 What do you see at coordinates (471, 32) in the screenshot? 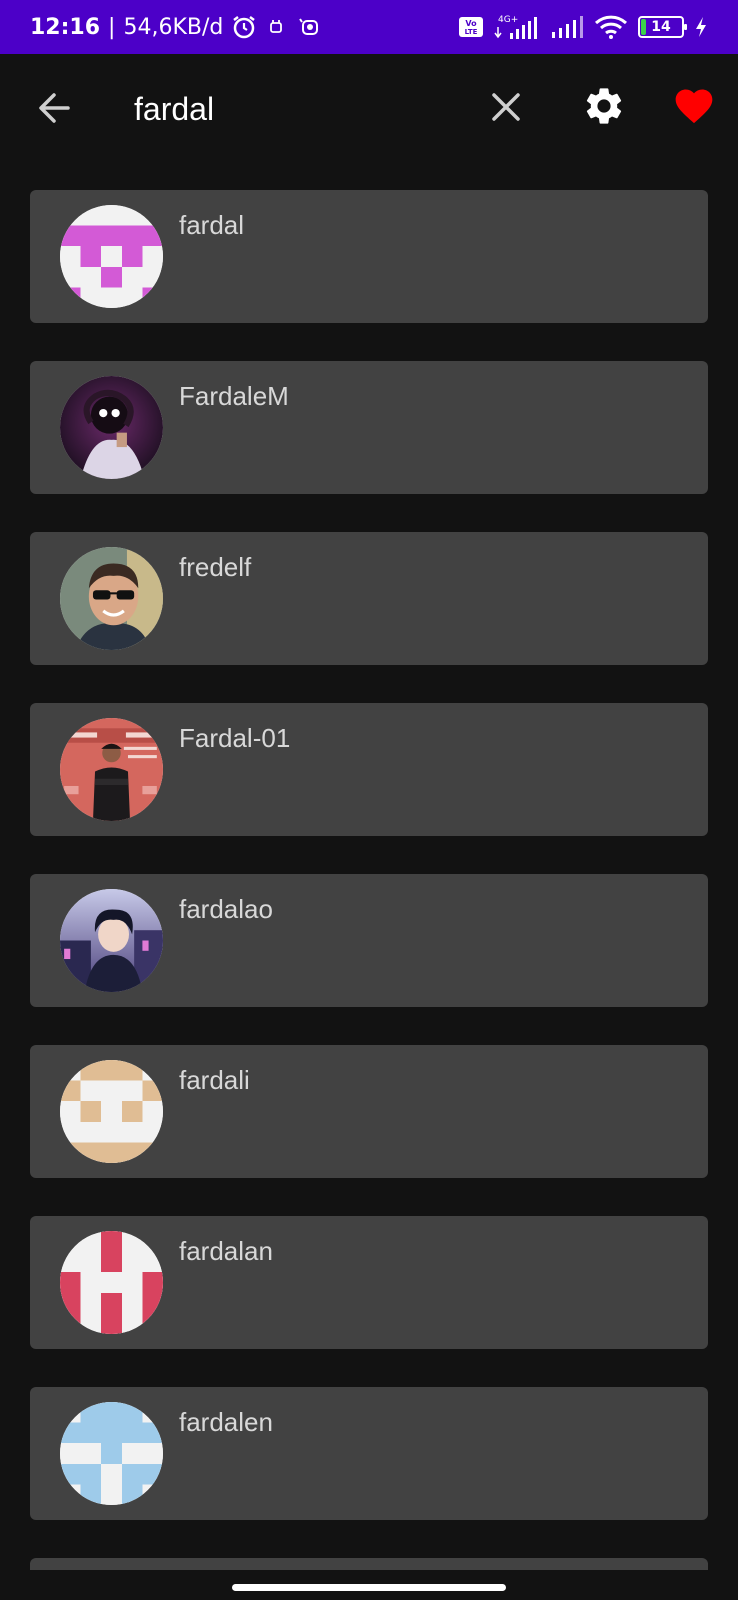
I see `svg-text: LTE` at bounding box center [471, 32].